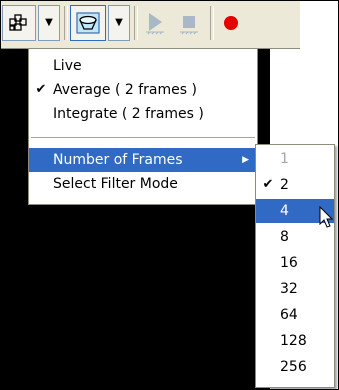  I want to click on filter-dropdown: ▼, so click(119, 23).